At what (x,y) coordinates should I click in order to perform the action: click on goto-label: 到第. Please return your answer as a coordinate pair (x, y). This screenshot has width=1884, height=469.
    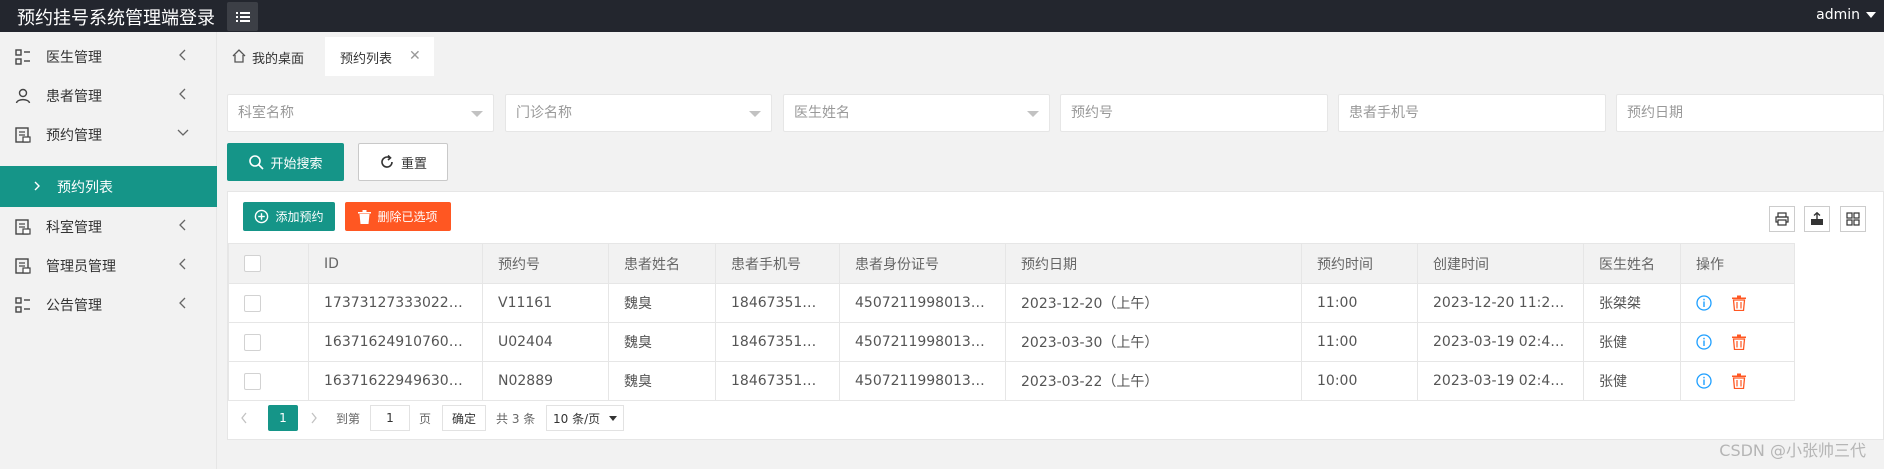
    Looking at the image, I should click on (348, 418).